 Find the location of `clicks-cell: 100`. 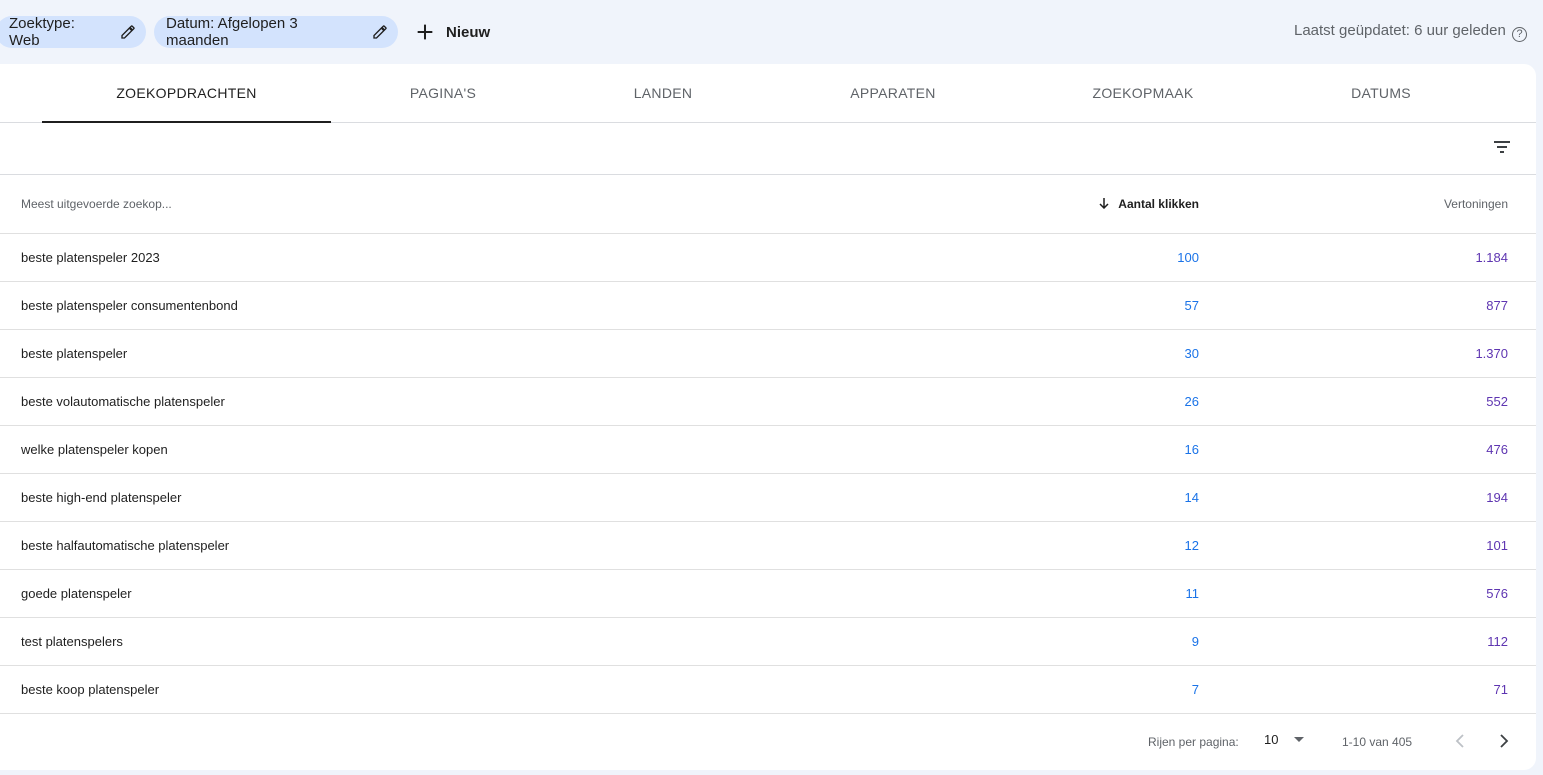

clicks-cell: 100 is located at coordinates (1237, 257).